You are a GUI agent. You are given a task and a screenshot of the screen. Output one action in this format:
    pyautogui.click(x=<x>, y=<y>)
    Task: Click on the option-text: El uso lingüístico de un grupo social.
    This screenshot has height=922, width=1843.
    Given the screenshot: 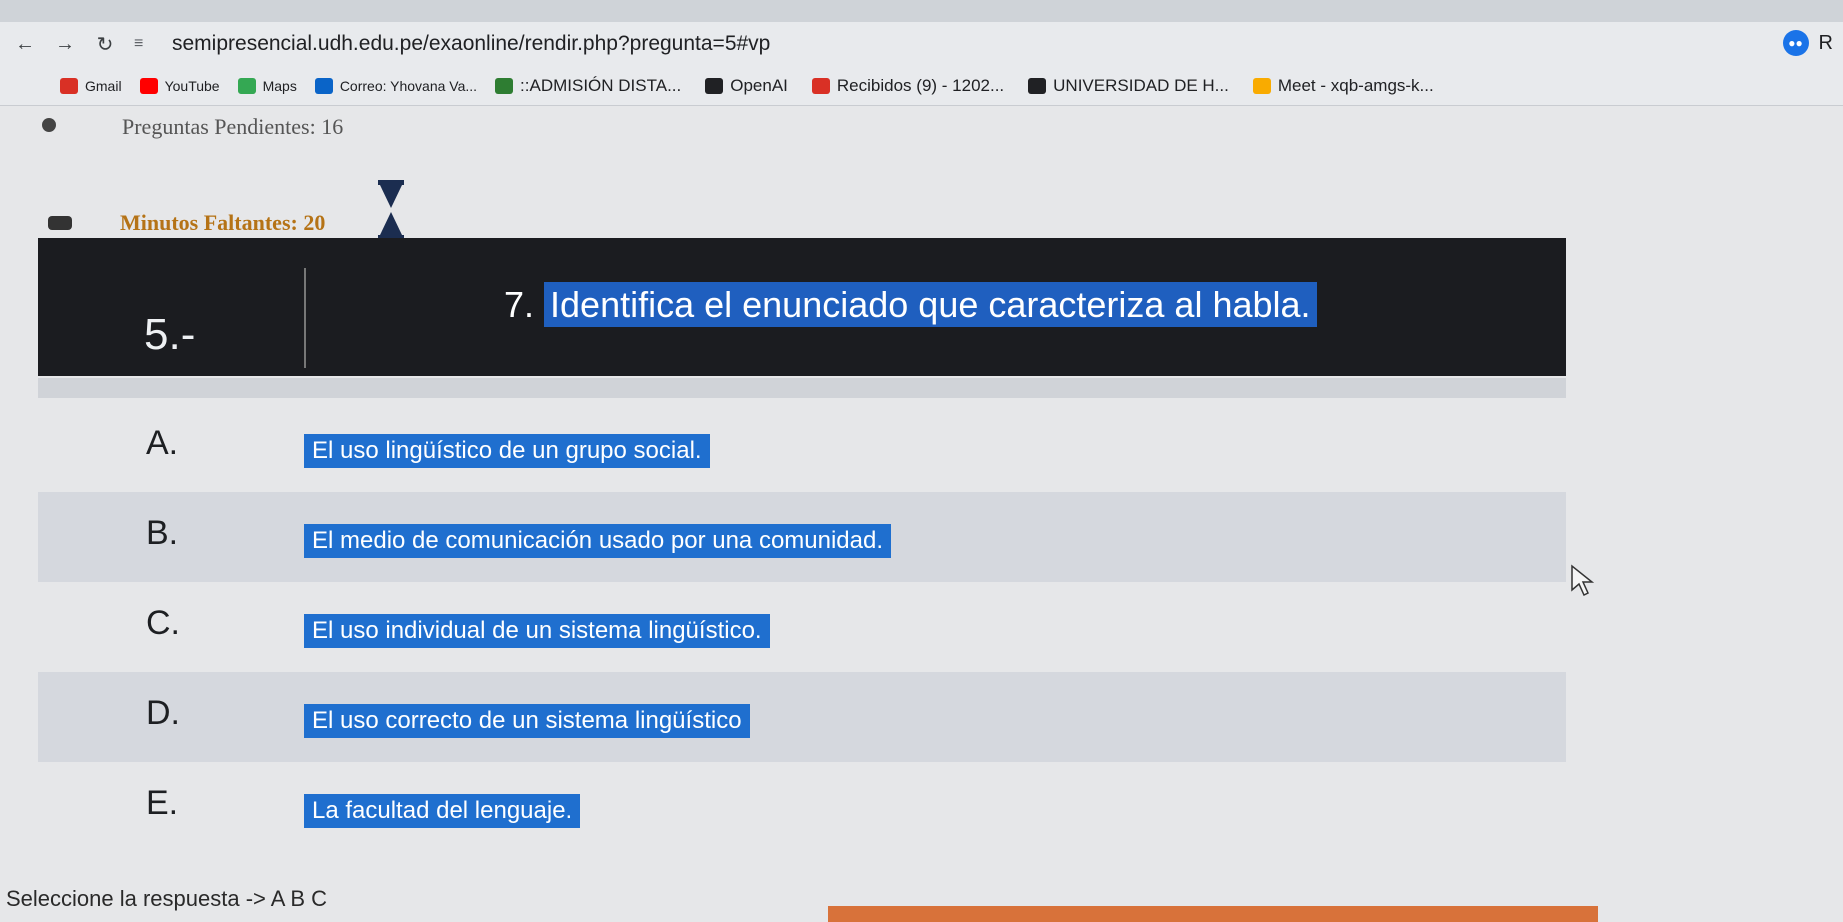 What is the action you would take?
    pyautogui.click(x=507, y=451)
    